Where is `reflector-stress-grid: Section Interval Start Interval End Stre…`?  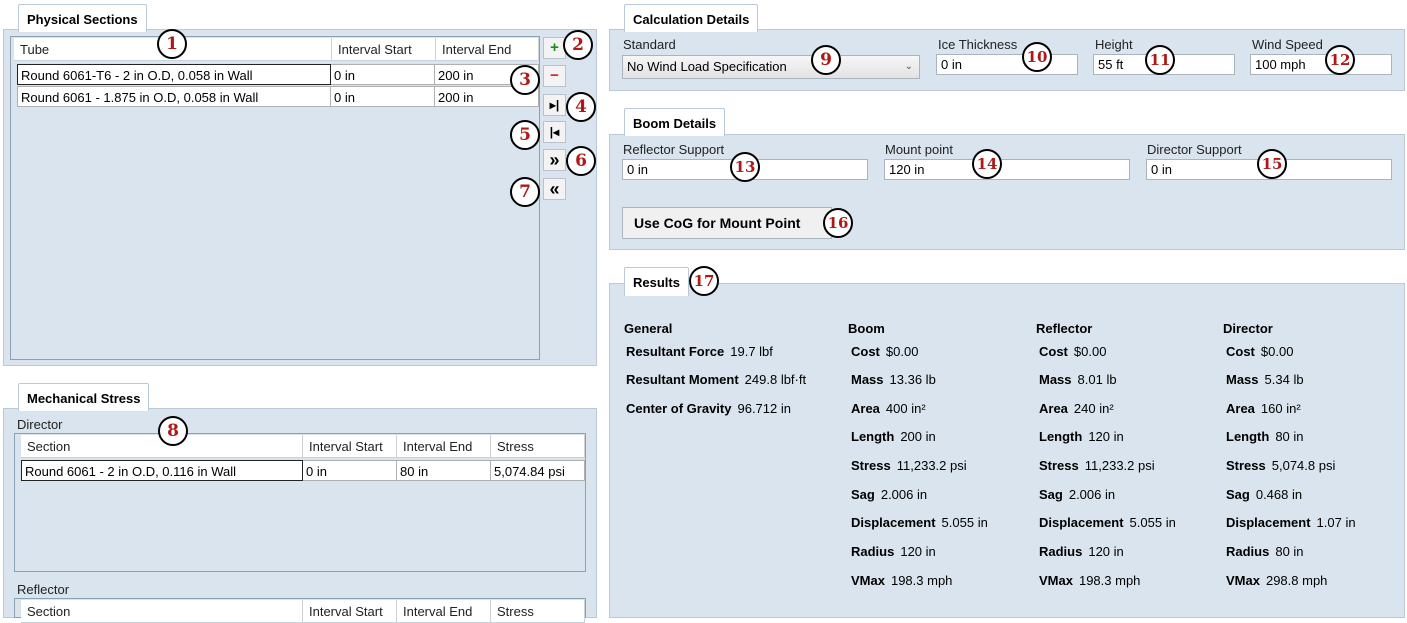 reflector-stress-grid: Section Interval Start Interval End Stre… is located at coordinates (300, 610).